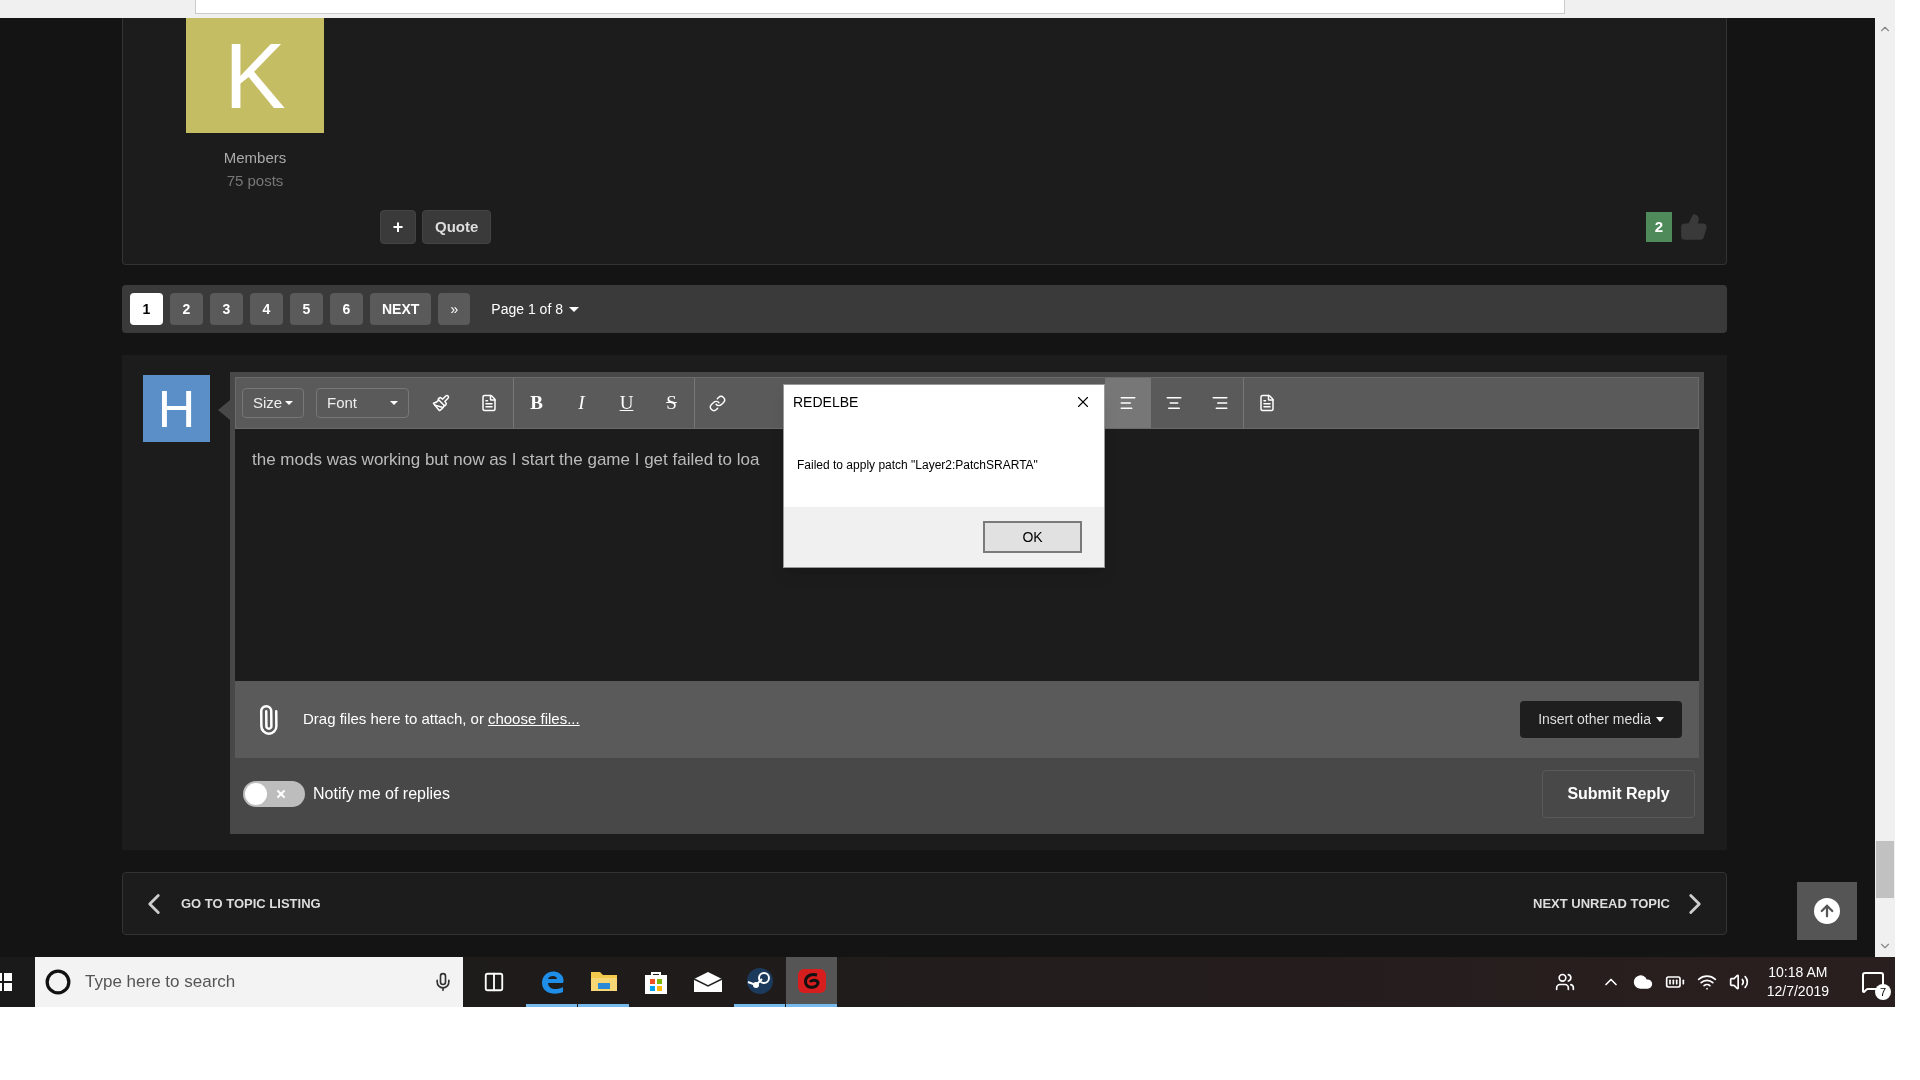 Image resolution: width=1920 pixels, height=1080 pixels. I want to click on wifi-icon, so click(1706, 982).